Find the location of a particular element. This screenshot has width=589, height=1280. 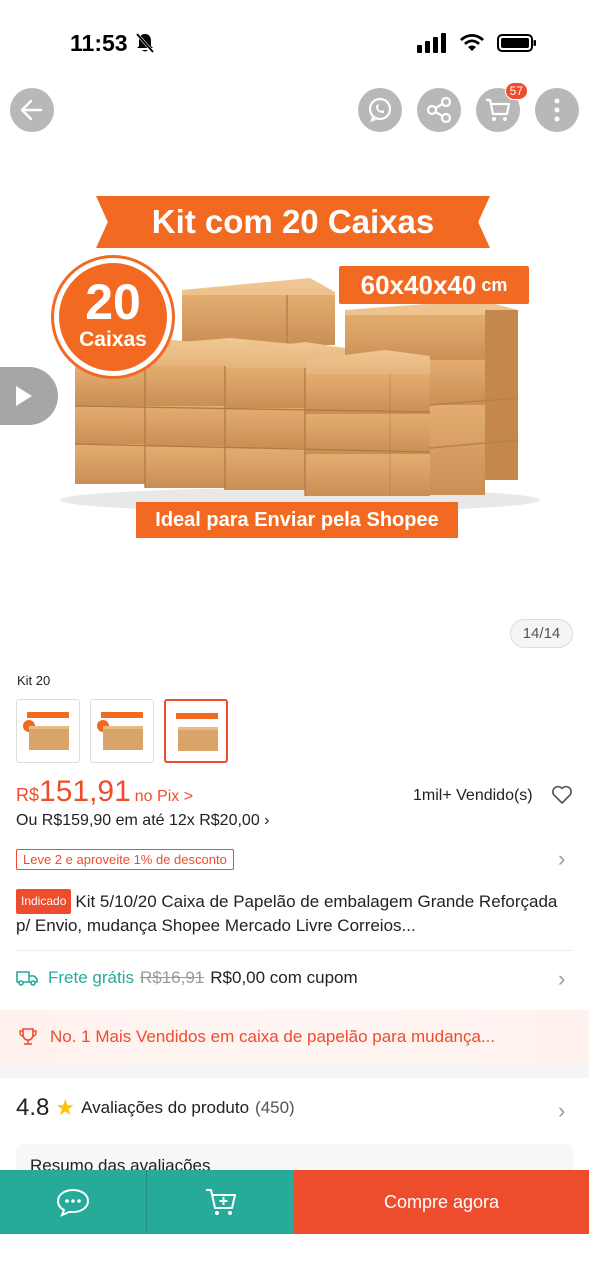

chat-icon is located at coordinates (73, 1202).